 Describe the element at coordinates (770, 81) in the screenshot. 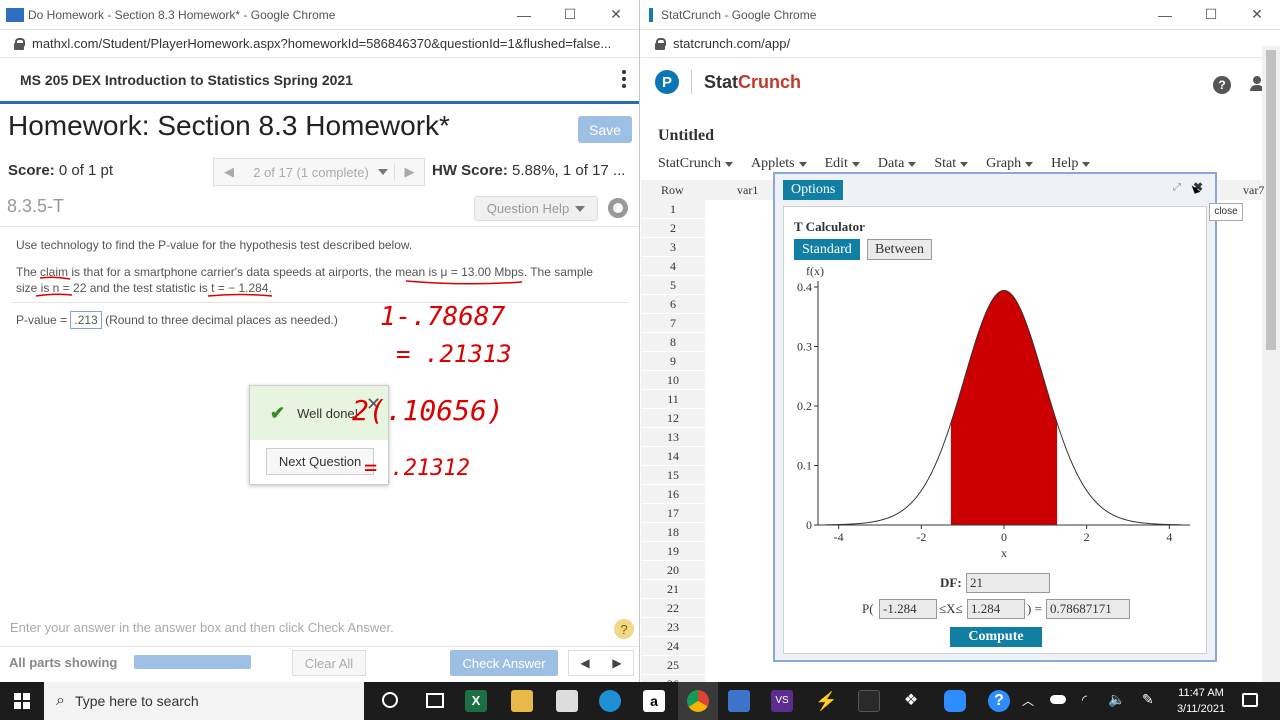

I see `brand-crunch: Crunch` at that location.